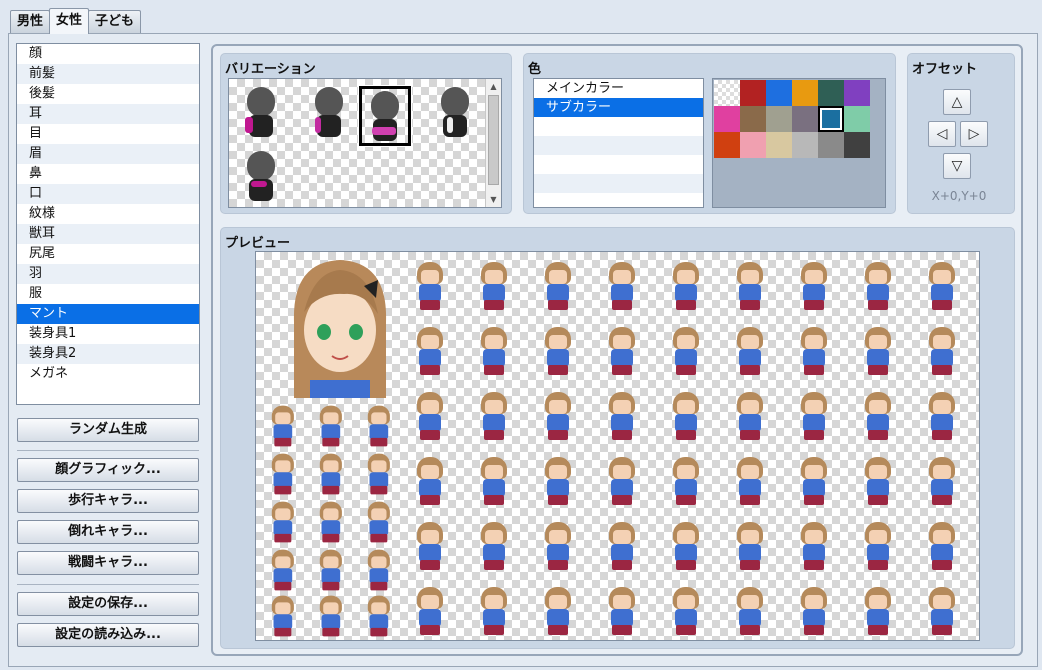 The image size is (1042, 670). I want to click on offset-right-button: ▷, so click(974, 134).